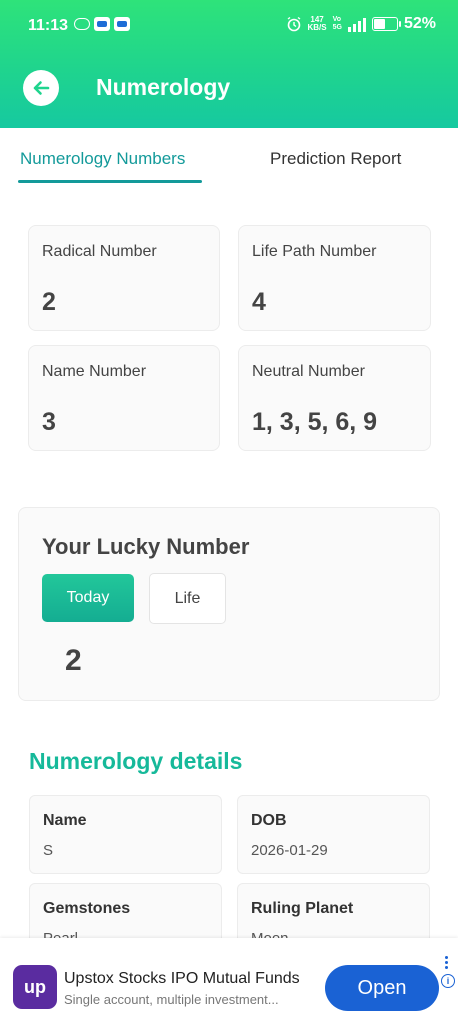  Describe the element at coordinates (334, 278) in the screenshot. I see `life-path-number-card: Life Path Number 4` at that location.